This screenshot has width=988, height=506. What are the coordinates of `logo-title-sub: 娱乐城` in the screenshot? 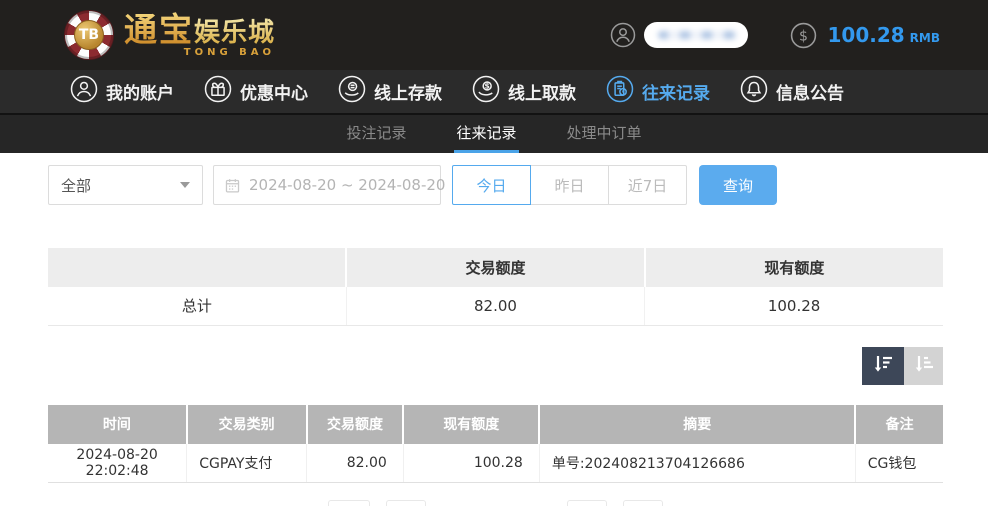 It's located at (235, 32).